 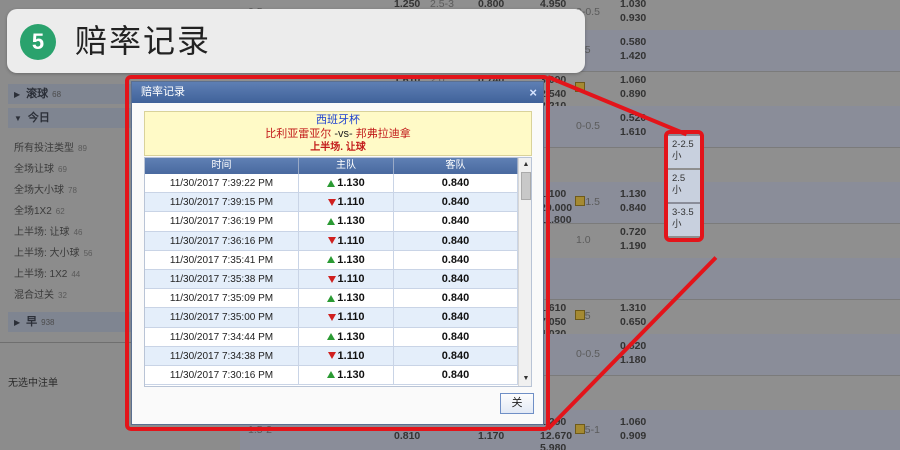 What do you see at coordinates (633, 208) in the screenshot?
I see `odds-cell: 0.840` at bounding box center [633, 208].